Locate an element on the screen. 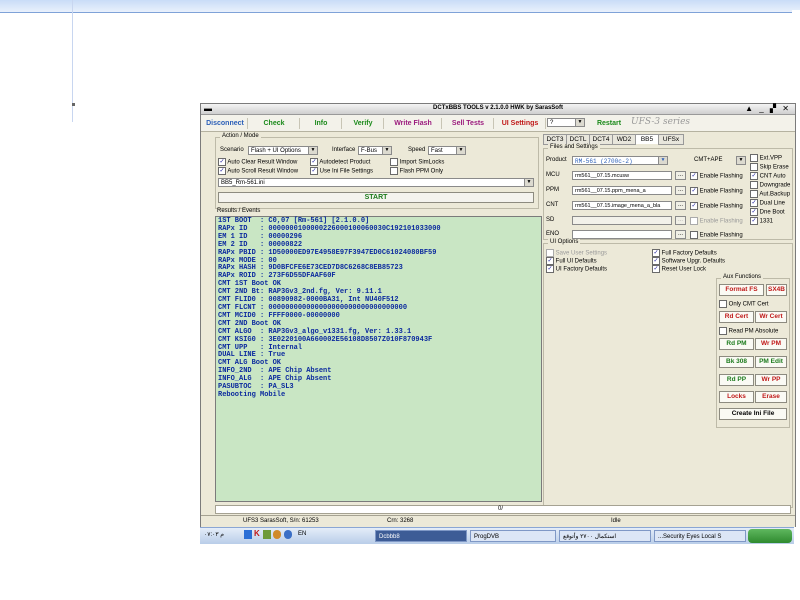 The image size is (800, 600). dne-boot-checkbox: ✓ Dne Boot is located at coordinates (767, 212).